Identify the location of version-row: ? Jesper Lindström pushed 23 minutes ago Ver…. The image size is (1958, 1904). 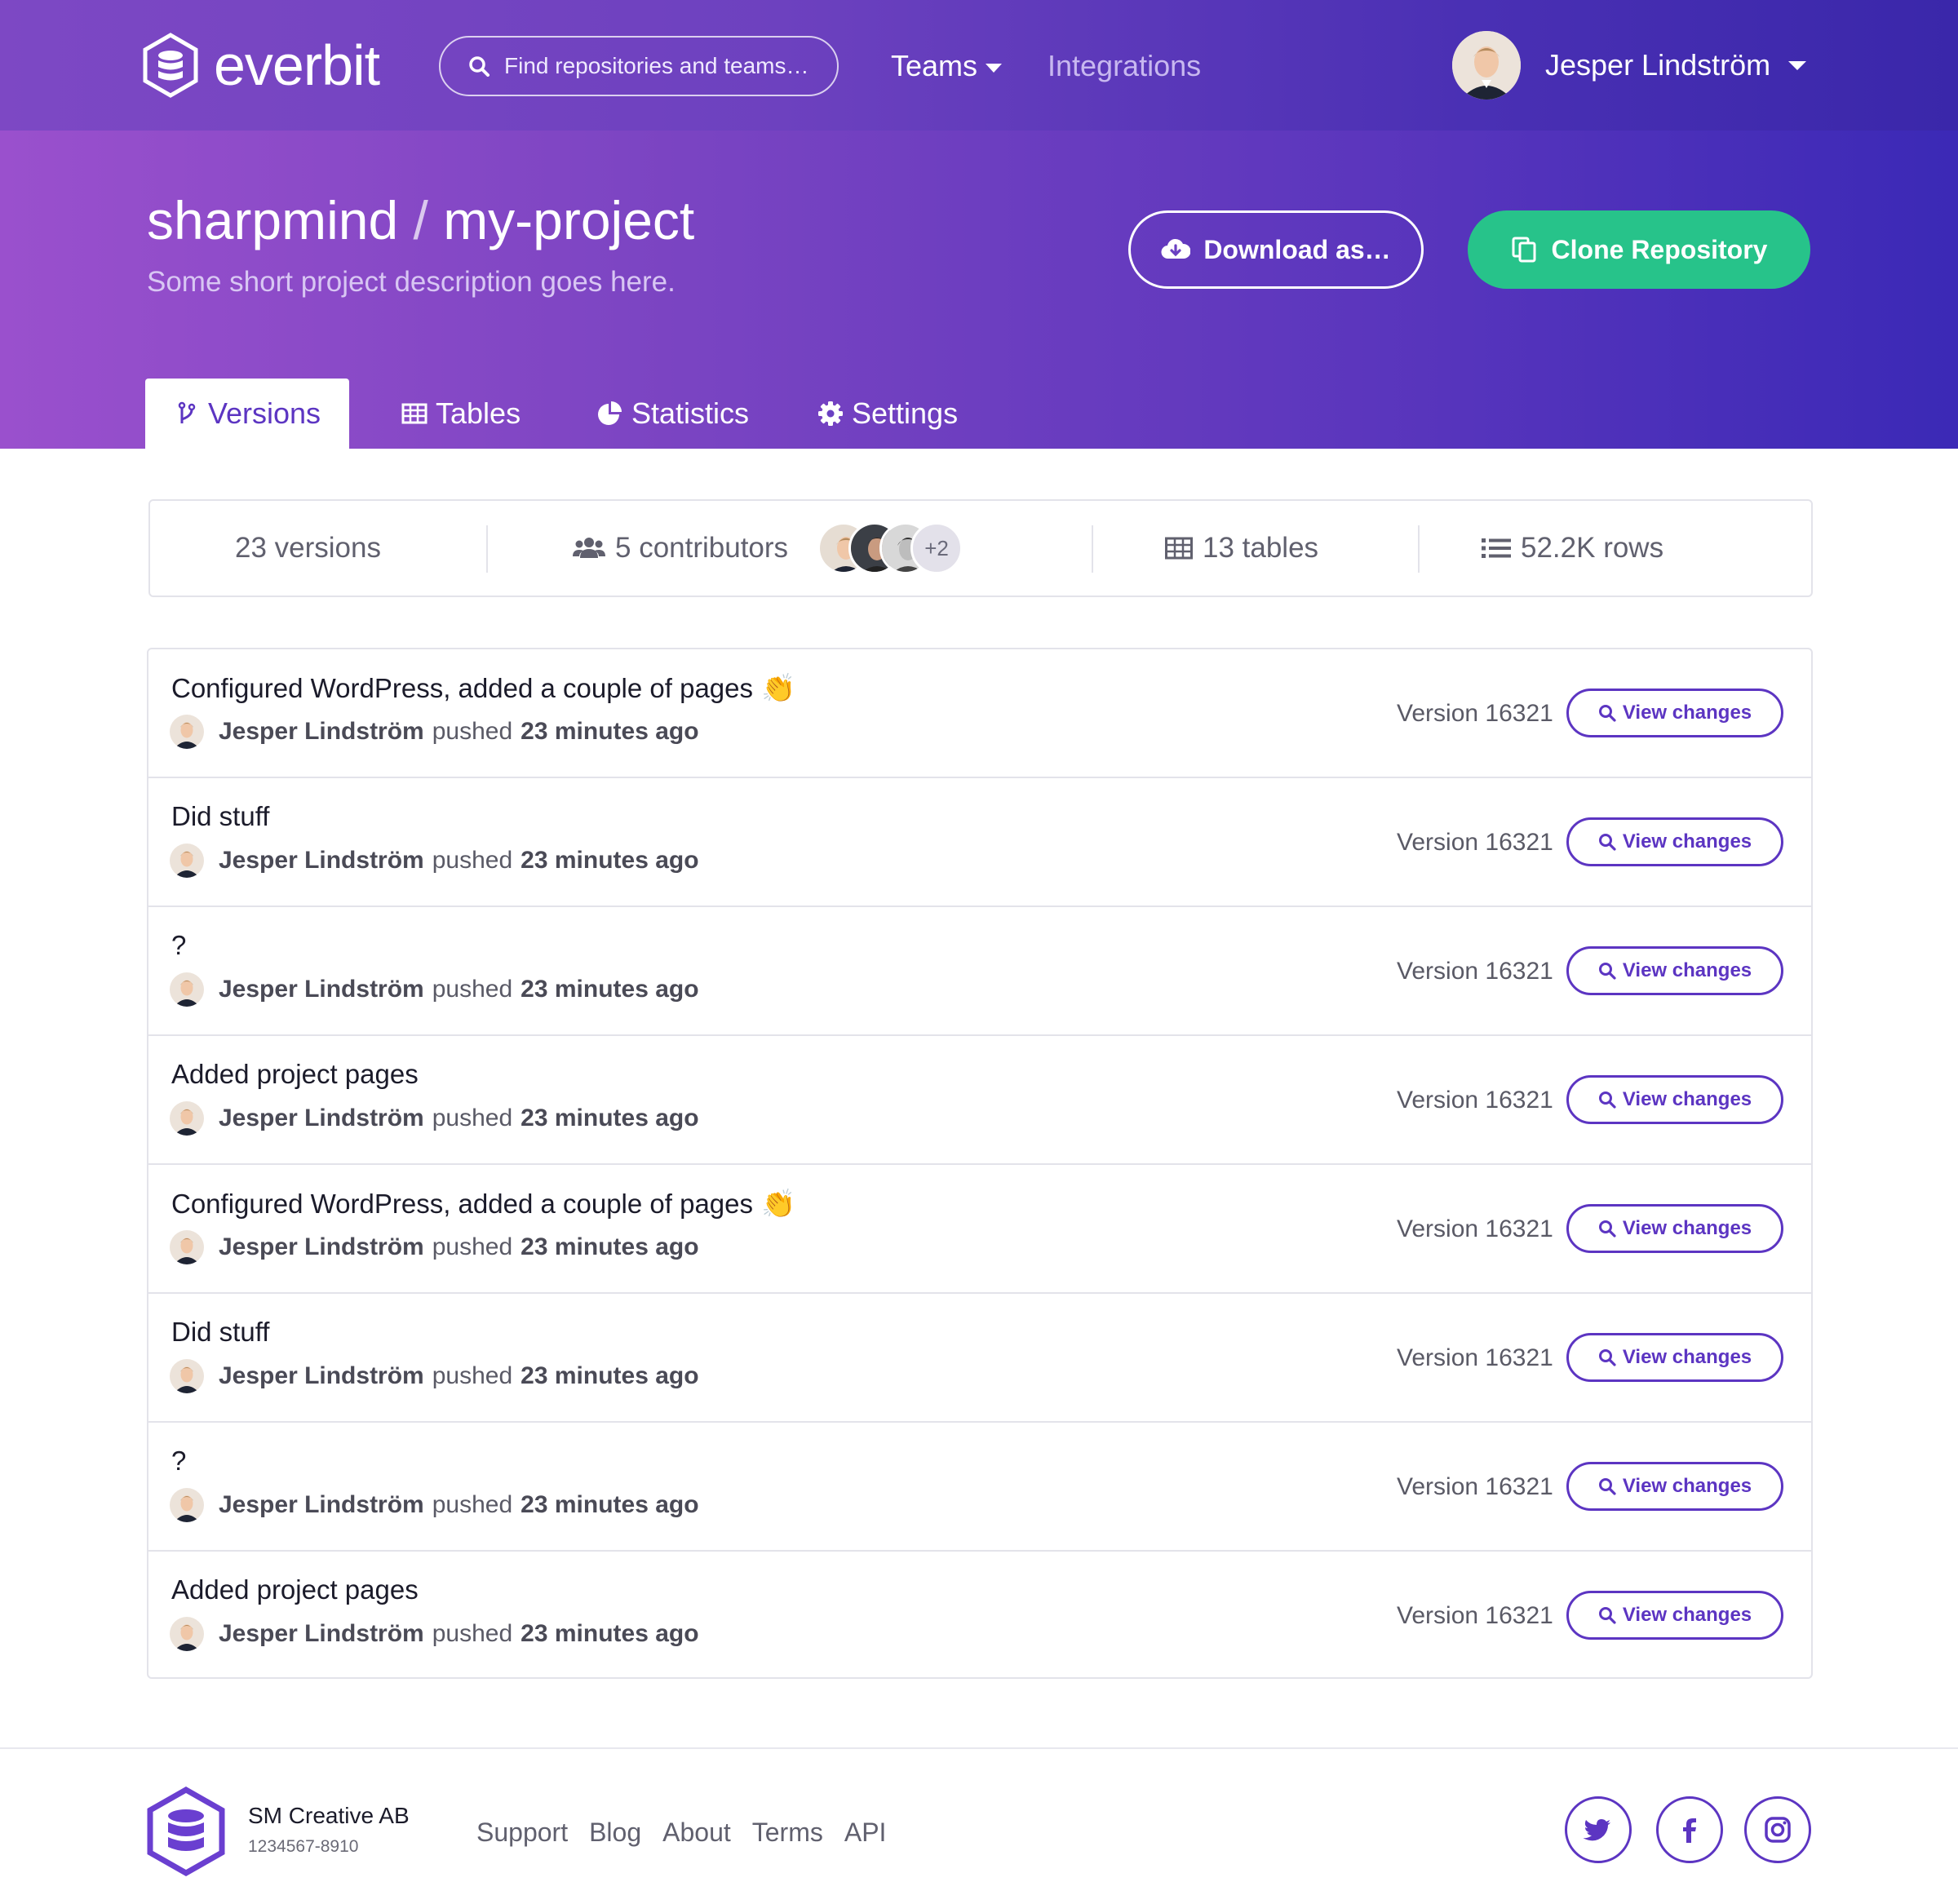
(979, 1488).